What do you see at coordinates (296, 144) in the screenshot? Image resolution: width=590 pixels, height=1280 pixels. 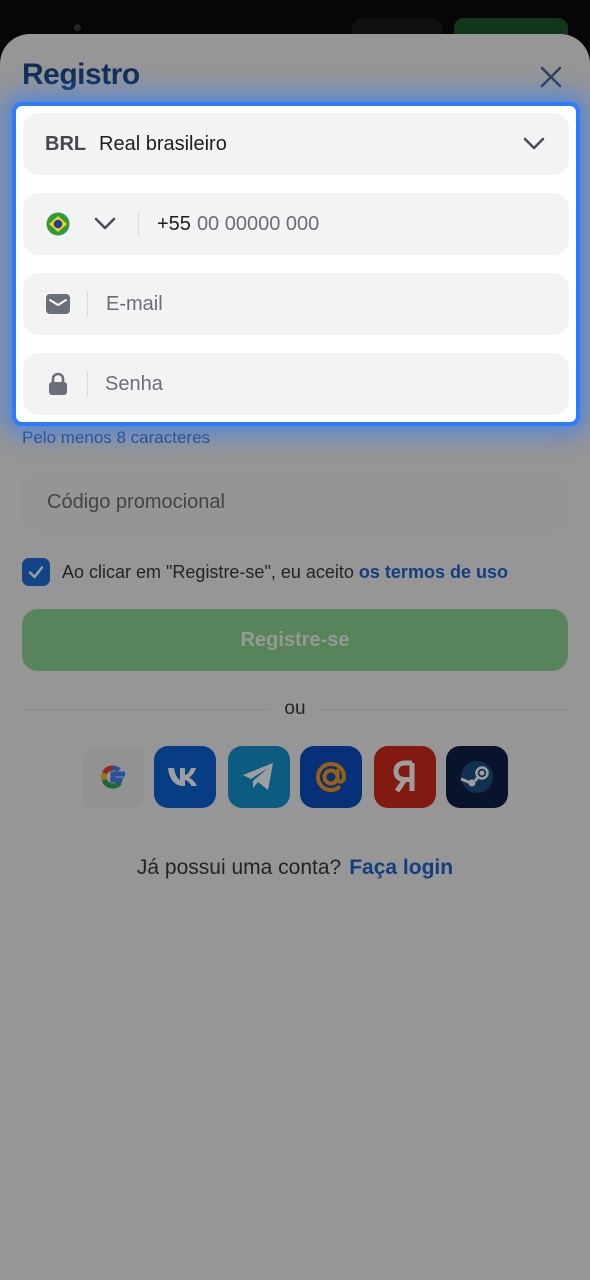 I see `currency-select: BRL Real brasileiro` at bounding box center [296, 144].